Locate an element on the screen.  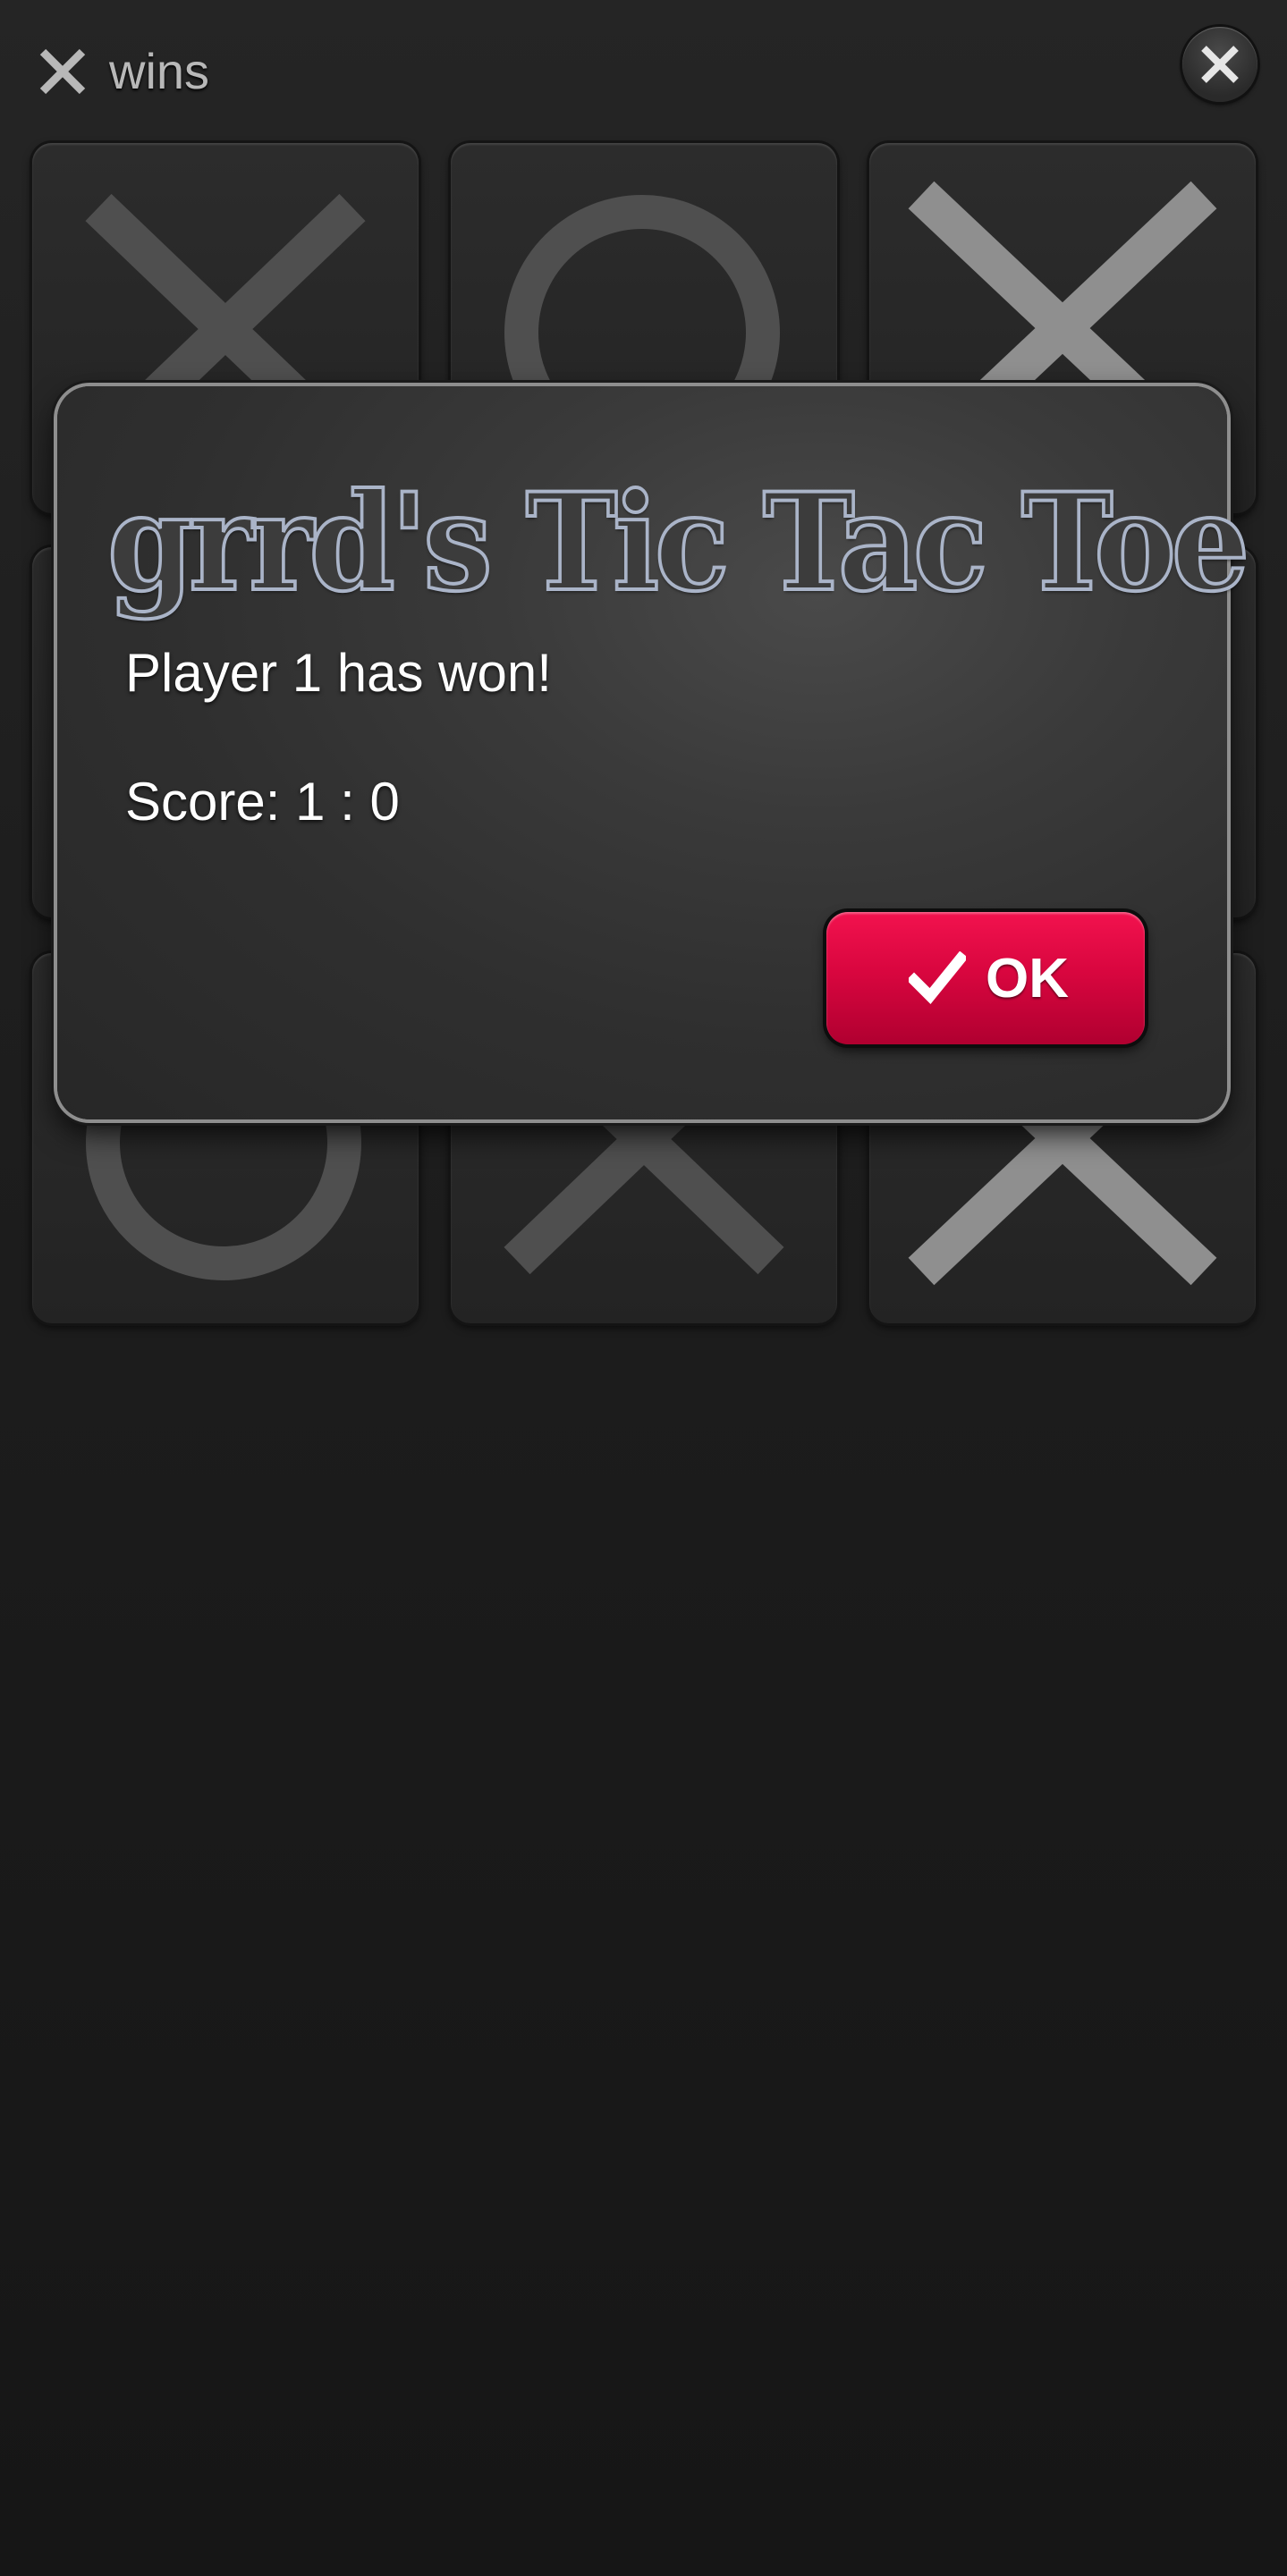
dialog-title: grrd's Tic Tac Toe is located at coordinates (678, 542).